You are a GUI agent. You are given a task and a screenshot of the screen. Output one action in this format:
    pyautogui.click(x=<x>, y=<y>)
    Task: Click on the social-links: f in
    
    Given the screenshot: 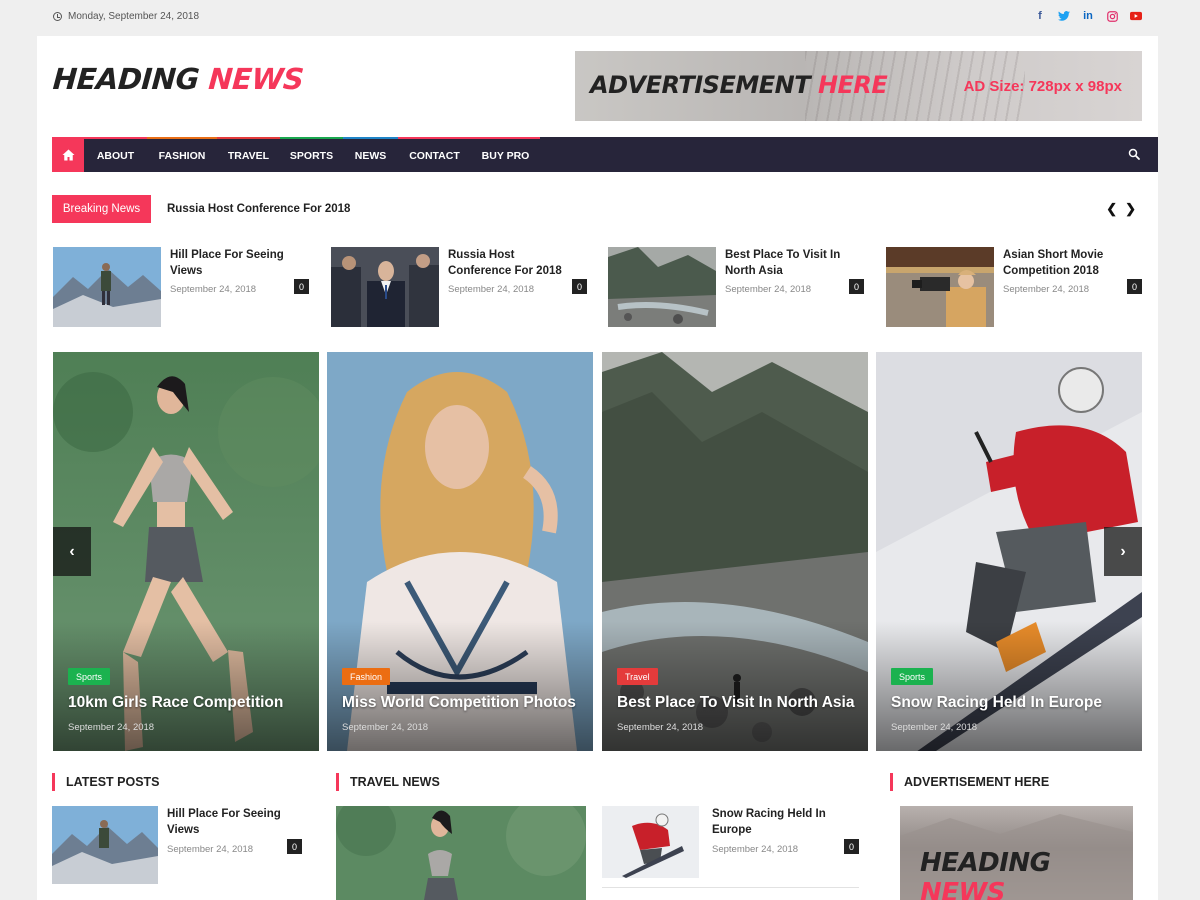 What is the action you would take?
    pyautogui.click(x=1088, y=16)
    